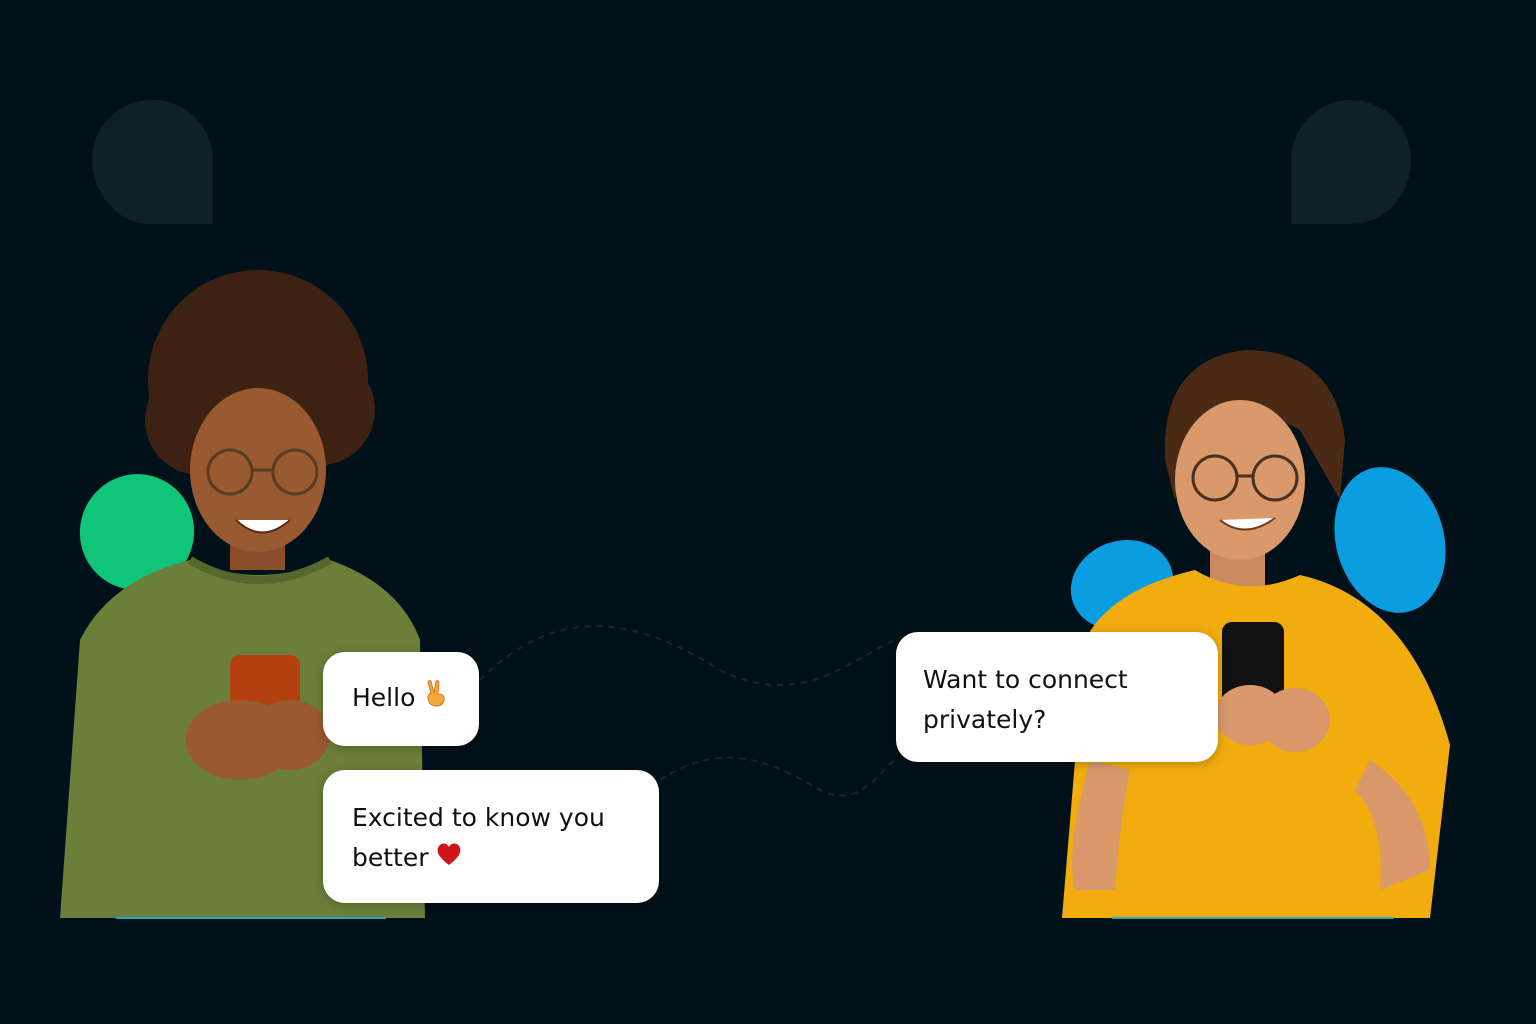 The width and height of the screenshot is (1536, 1024). What do you see at coordinates (152, 161) in the screenshot?
I see `left-speech-shape-icon` at bounding box center [152, 161].